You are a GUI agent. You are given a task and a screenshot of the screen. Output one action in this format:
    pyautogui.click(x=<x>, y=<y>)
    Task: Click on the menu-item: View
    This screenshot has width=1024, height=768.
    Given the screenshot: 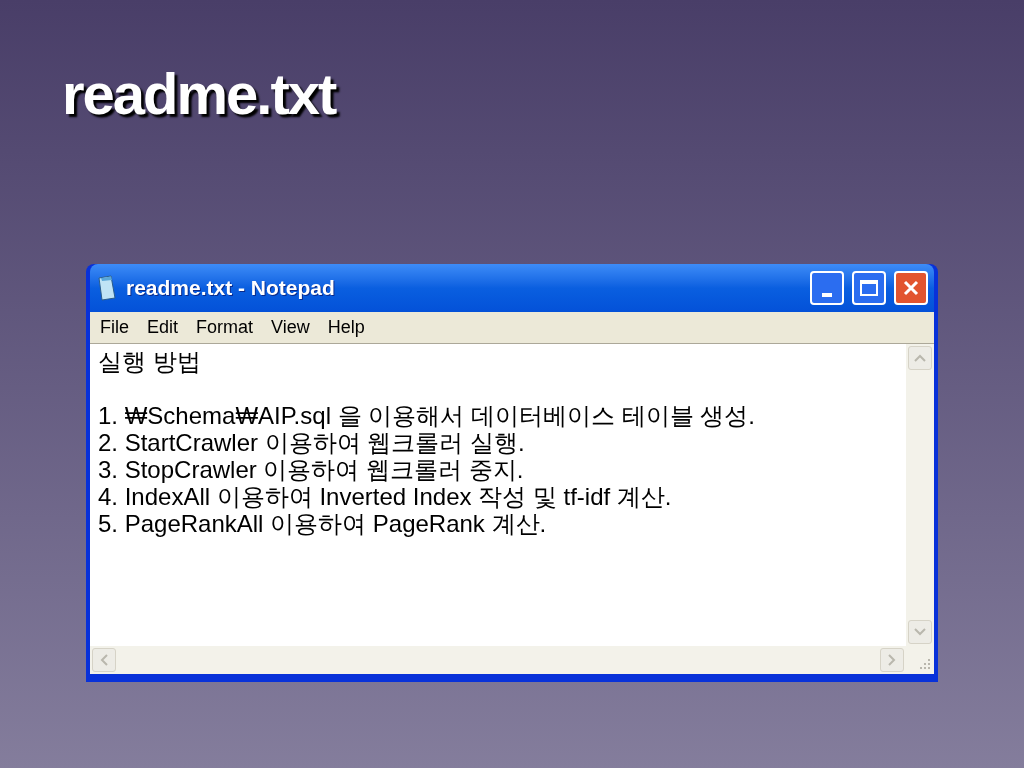 What is the action you would take?
    pyautogui.click(x=290, y=327)
    